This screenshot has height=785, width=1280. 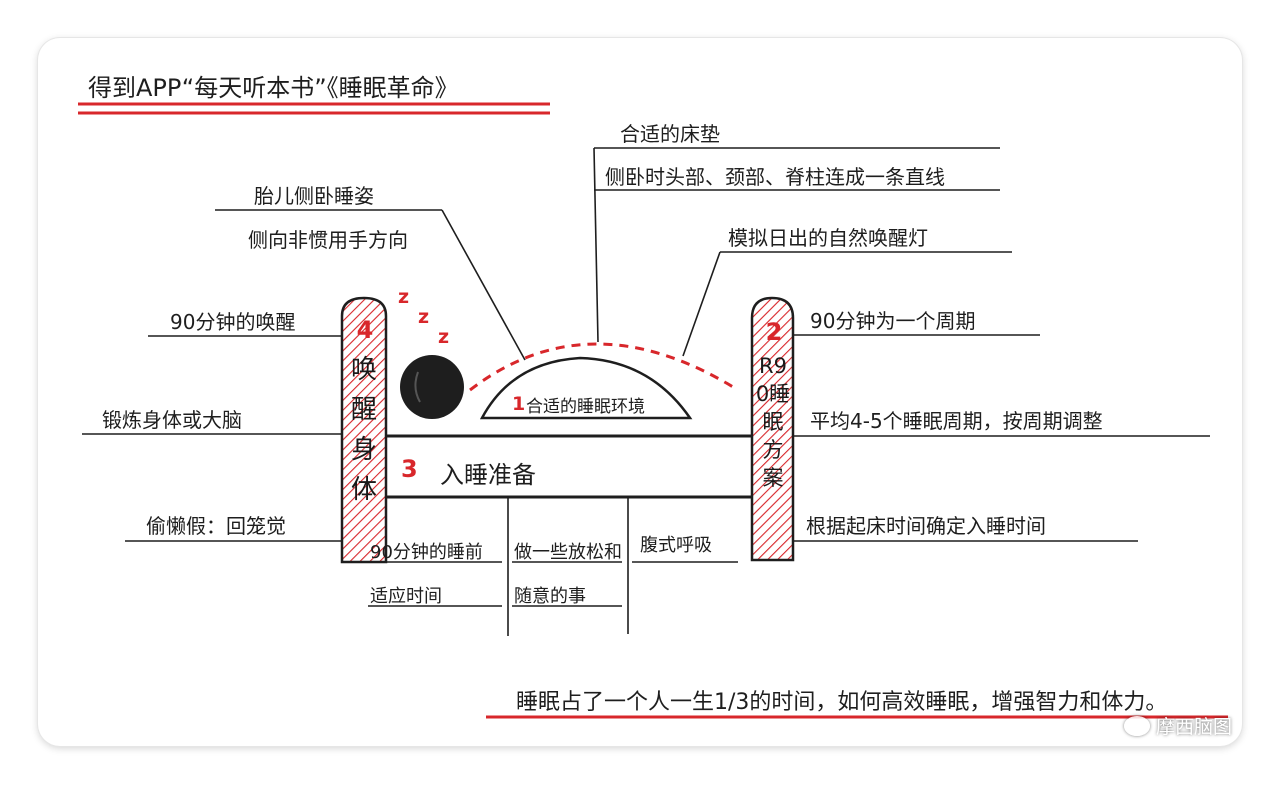 I want to click on center-label: 合适的睡眠环境, so click(x=585, y=407).